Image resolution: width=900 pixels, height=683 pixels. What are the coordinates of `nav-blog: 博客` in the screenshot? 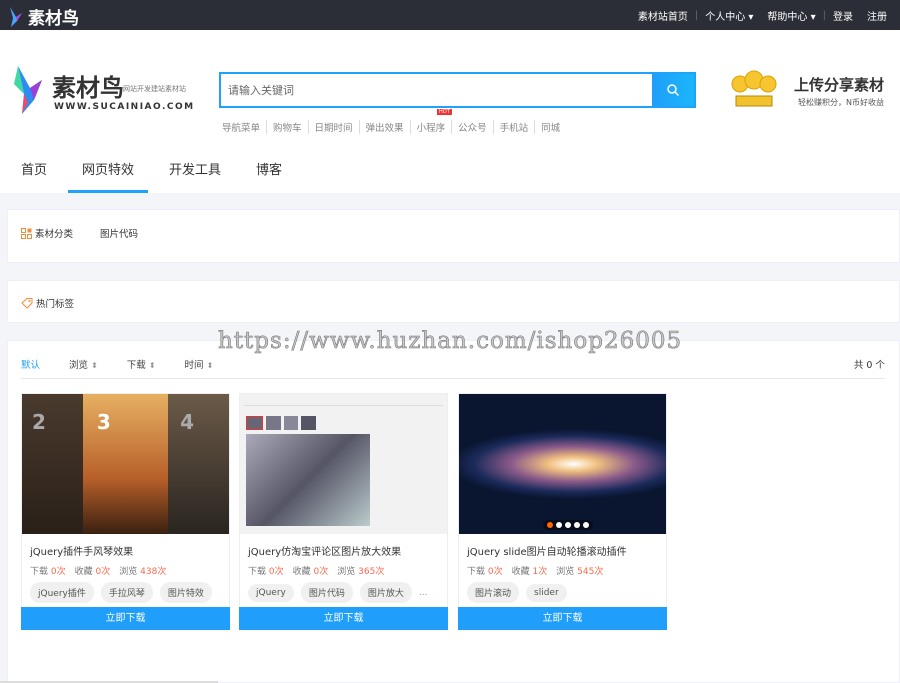 It's located at (269, 174).